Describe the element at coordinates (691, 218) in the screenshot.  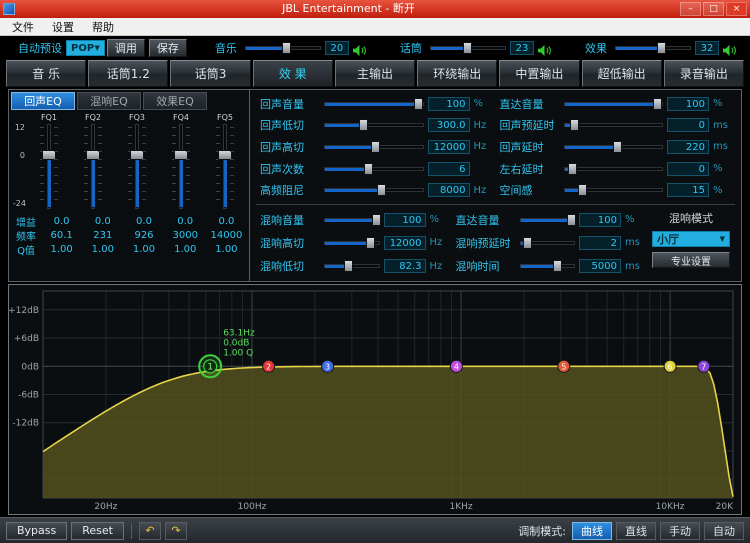
I see `reverb-mode-label: 混响模式` at that location.